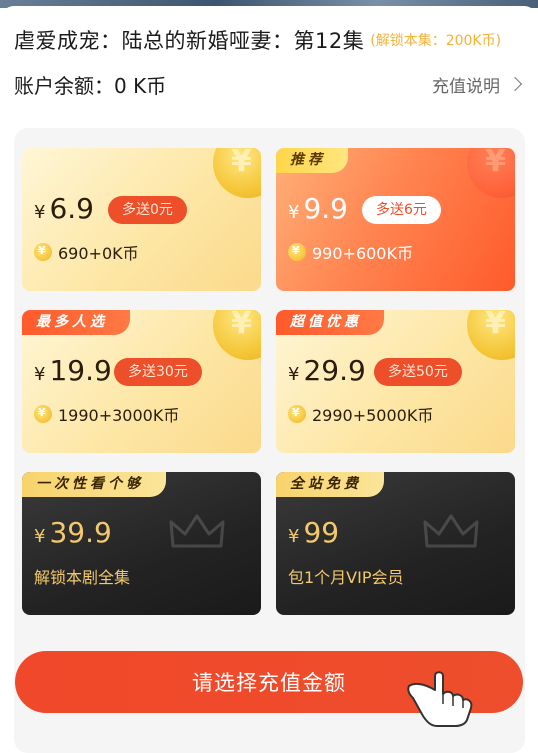 The height and width of the screenshot is (753, 538). I want to click on package-card-9-9: 推荐 ¥9.9 多送6元 990+600K币, so click(395, 219).